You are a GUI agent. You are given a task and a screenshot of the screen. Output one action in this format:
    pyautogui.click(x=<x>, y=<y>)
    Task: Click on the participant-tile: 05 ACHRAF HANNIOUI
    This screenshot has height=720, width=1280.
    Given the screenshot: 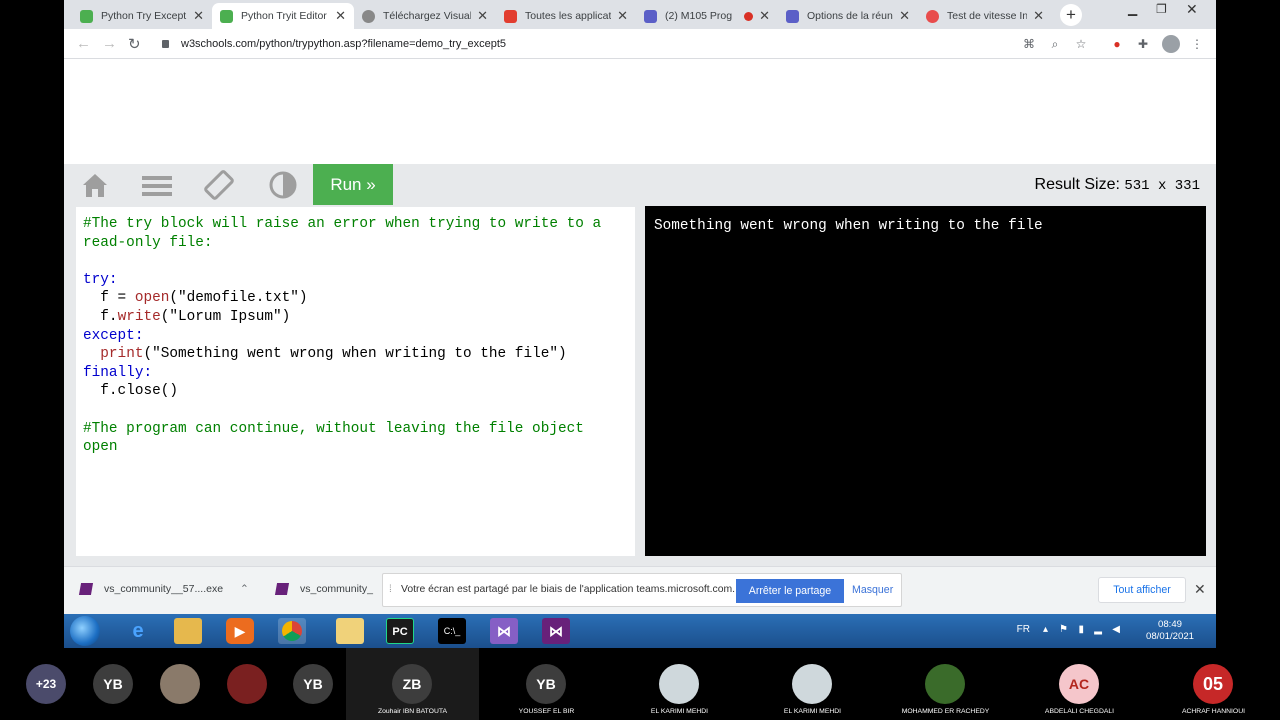 What is the action you would take?
    pyautogui.click(x=1213, y=684)
    